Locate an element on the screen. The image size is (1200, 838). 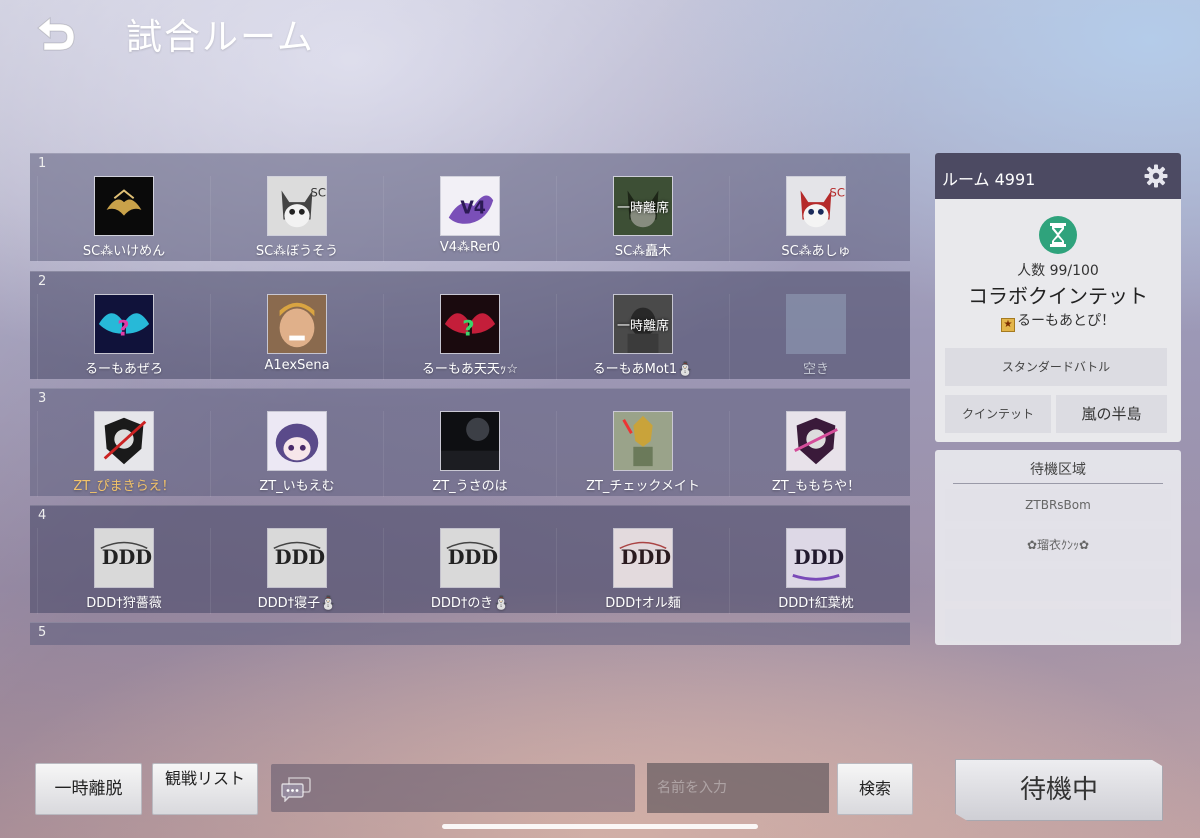
chat-icon is located at coordinates (296, 789).